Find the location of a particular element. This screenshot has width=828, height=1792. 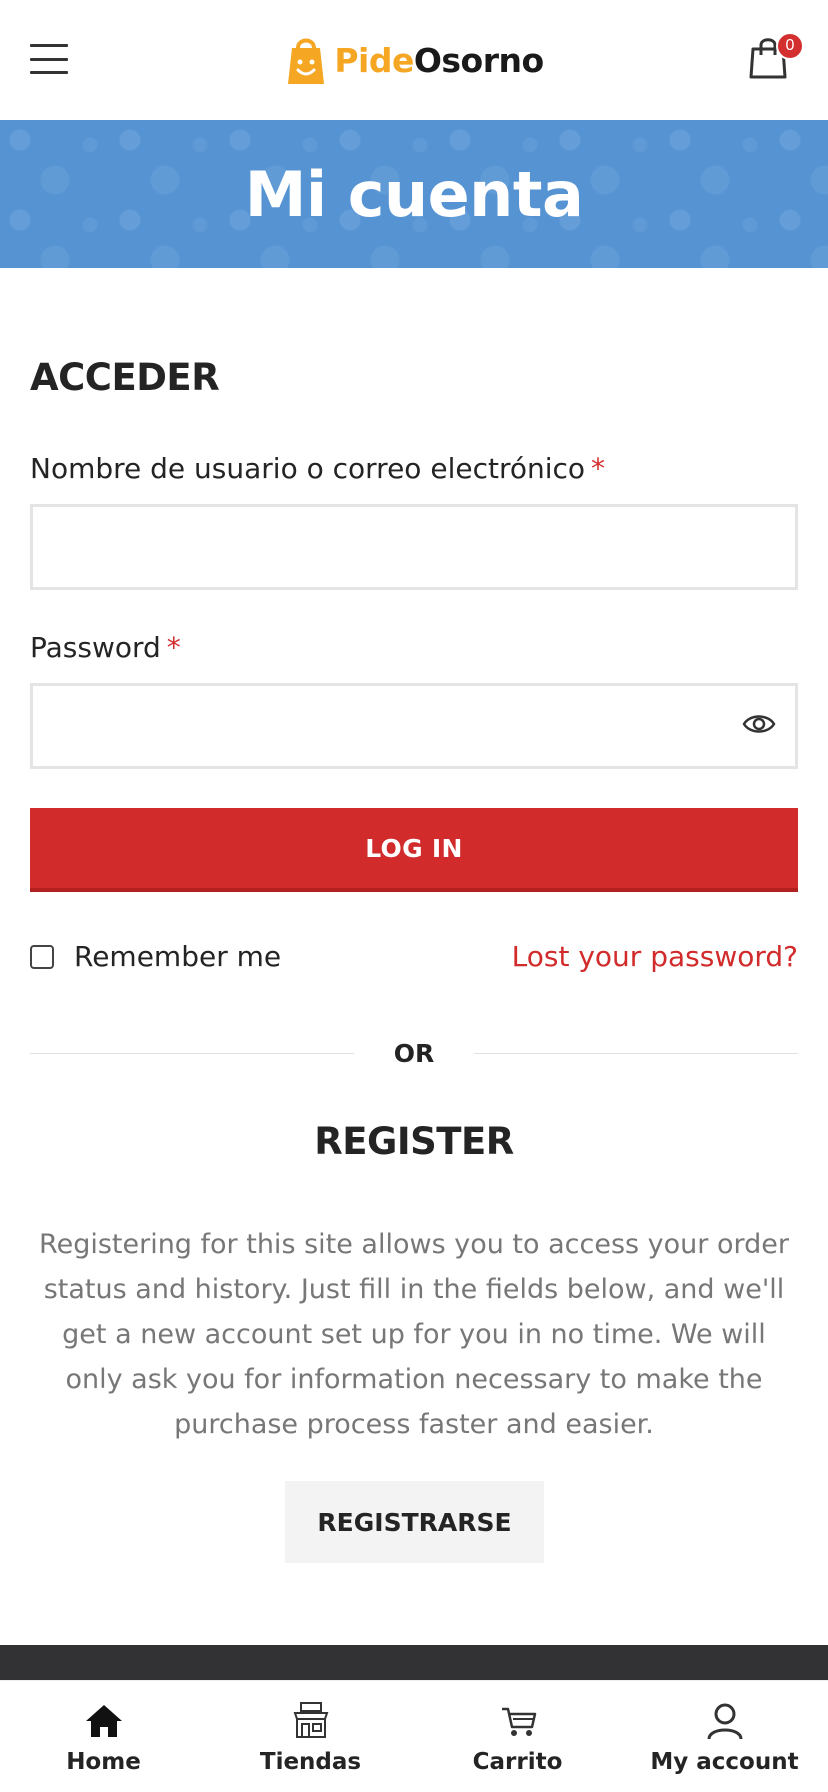

user-icon is located at coordinates (724, 1721).